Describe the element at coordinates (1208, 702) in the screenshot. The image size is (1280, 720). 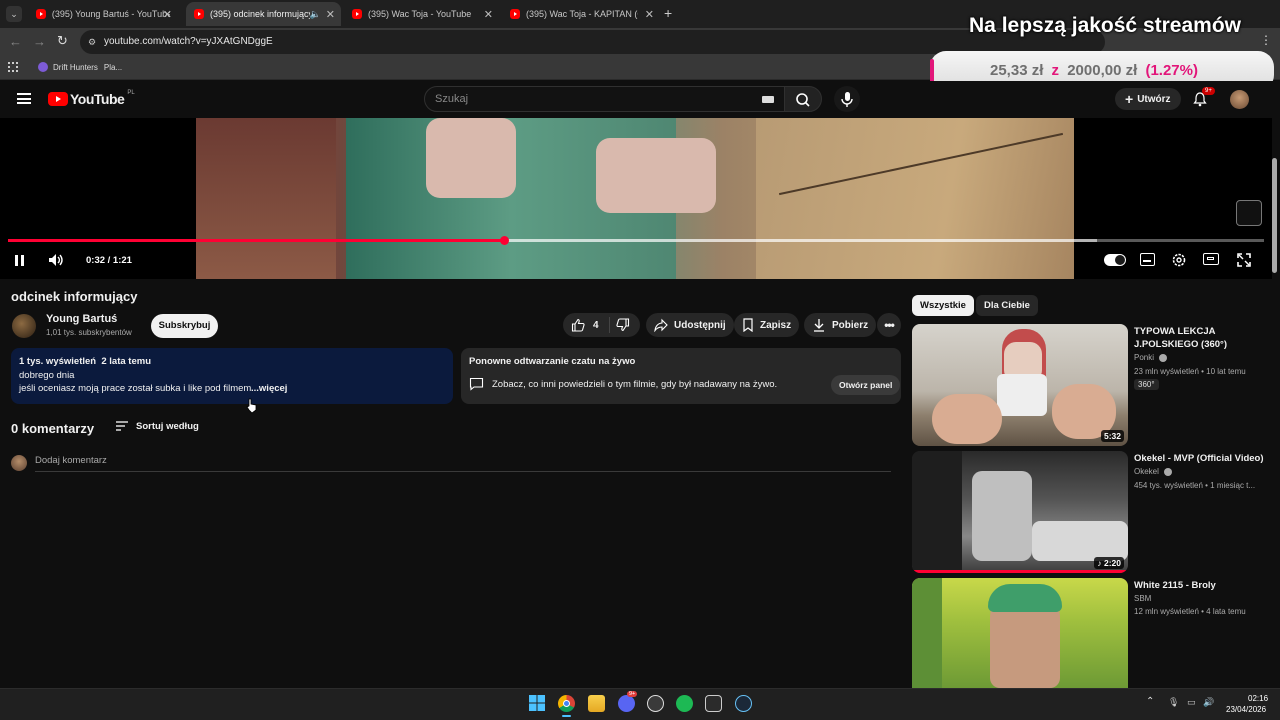
I see `volume-tray-icon: 🔊` at that location.